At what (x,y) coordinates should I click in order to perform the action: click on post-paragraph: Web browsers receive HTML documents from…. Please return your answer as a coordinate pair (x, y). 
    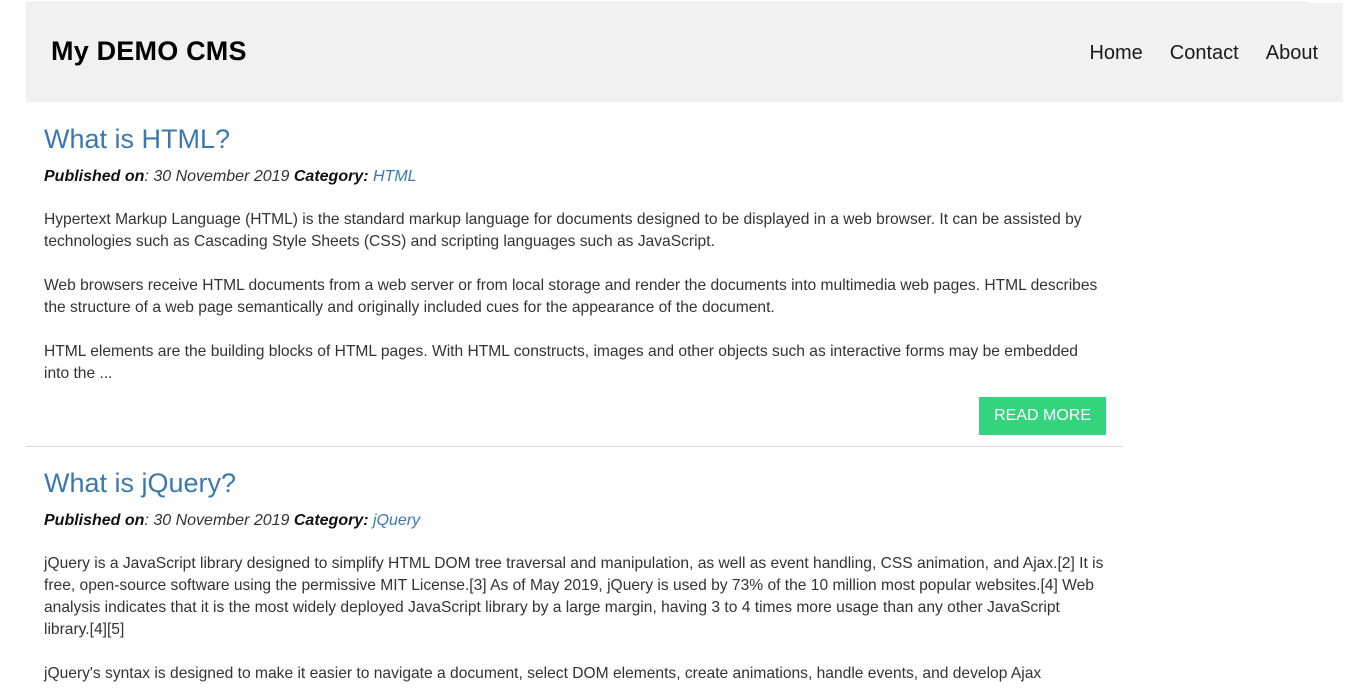
    Looking at the image, I should click on (571, 296).